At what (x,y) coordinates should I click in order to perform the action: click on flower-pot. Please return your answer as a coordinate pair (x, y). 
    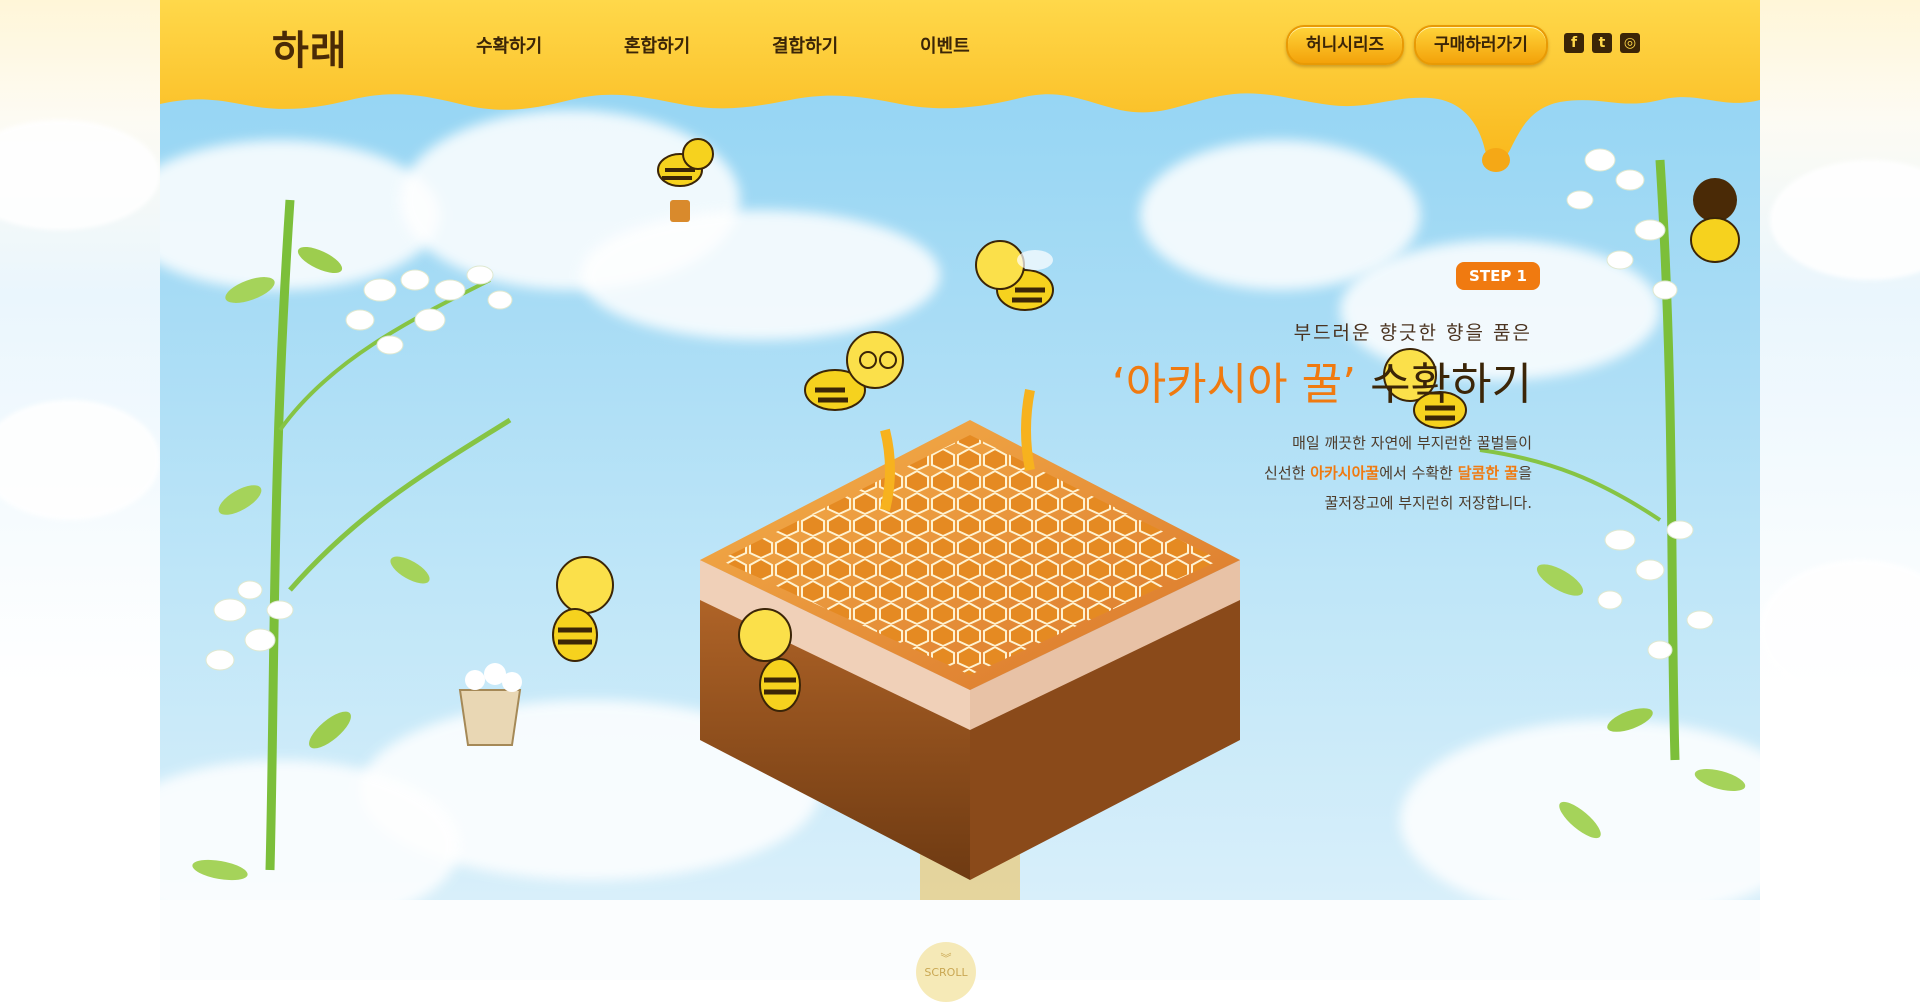
    Looking at the image, I should click on (490, 704).